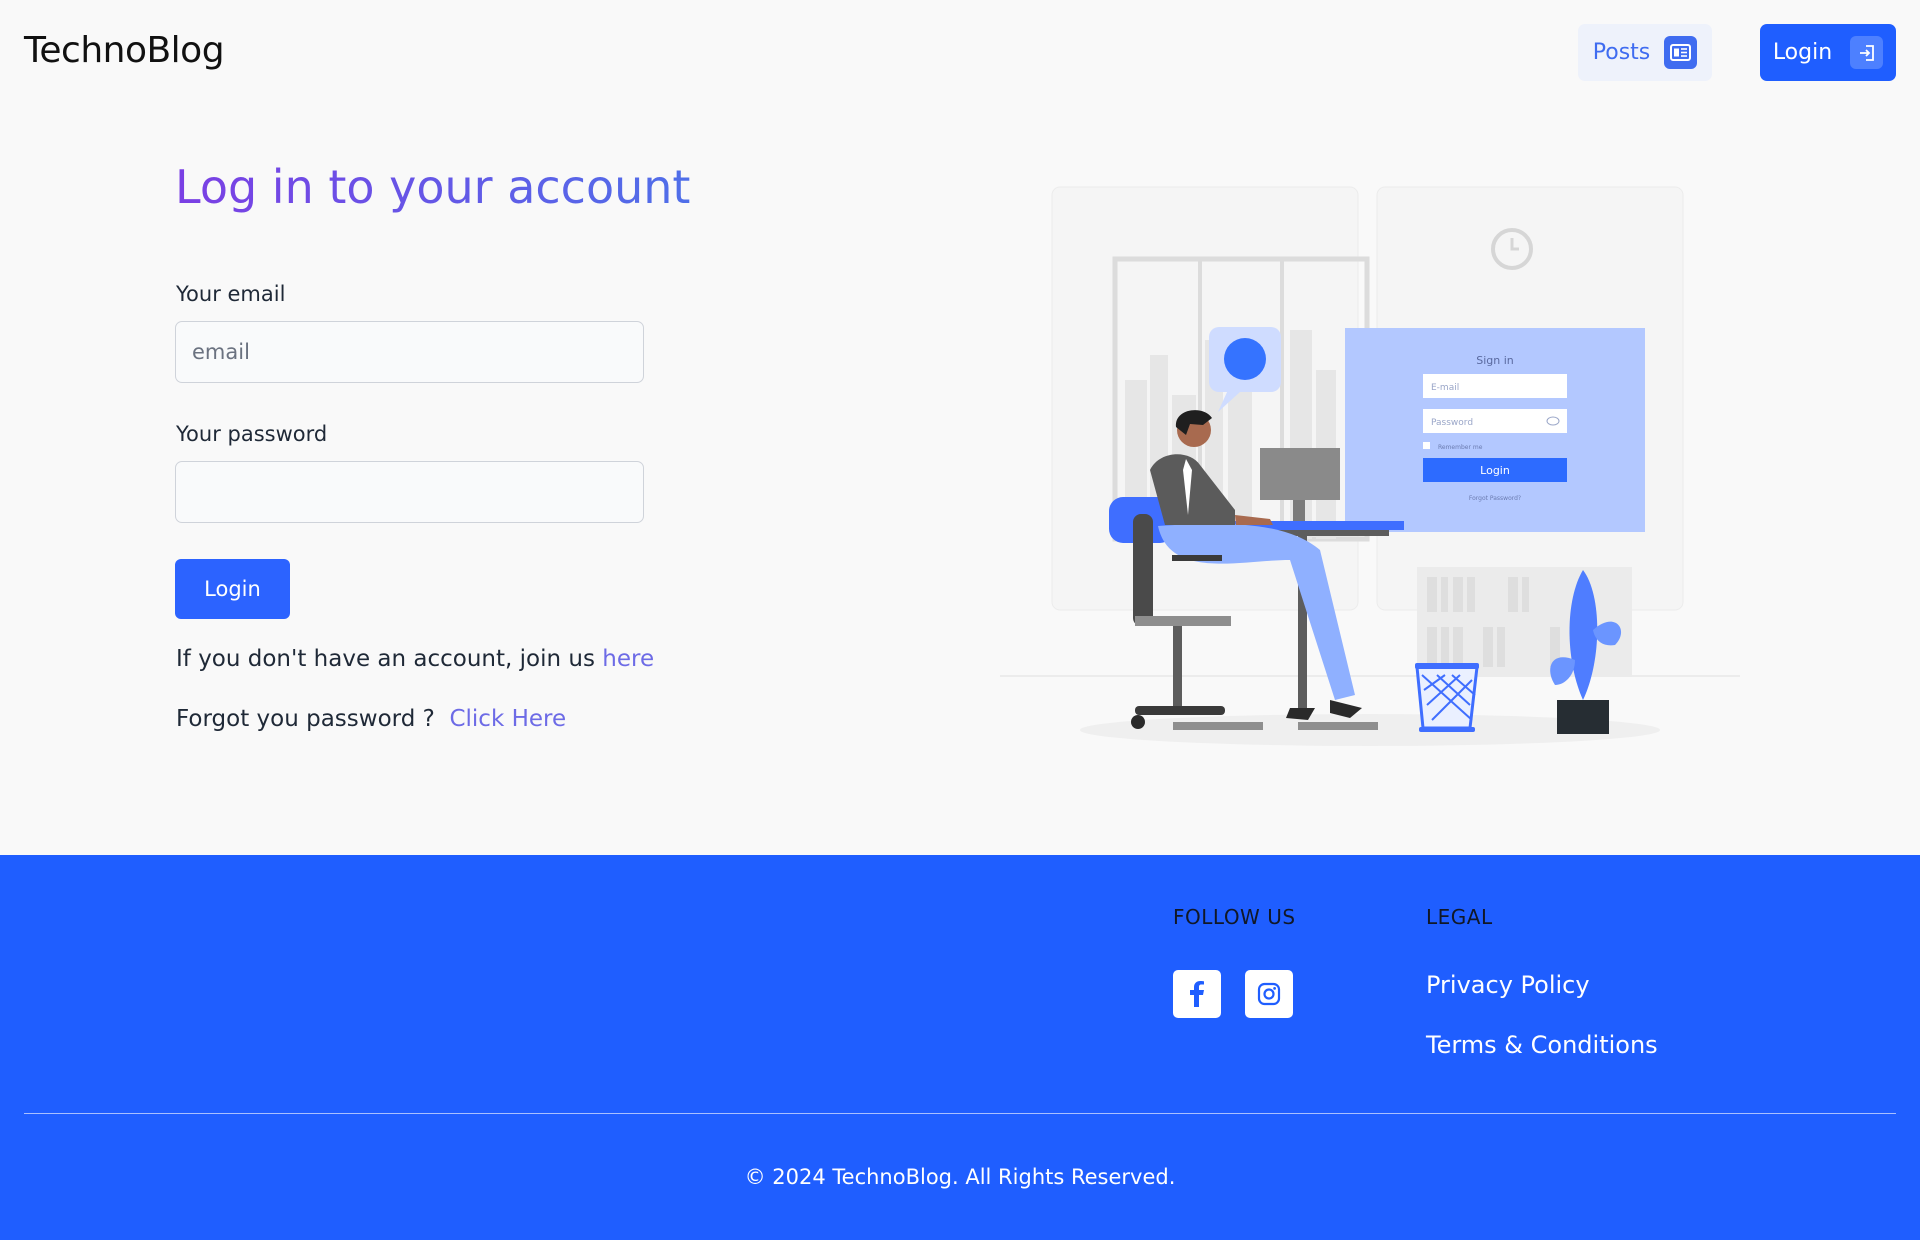  What do you see at coordinates (1445, 388) in the screenshot?
I see `illu-email-field: E-mail` at bounding box center [1445, 388].